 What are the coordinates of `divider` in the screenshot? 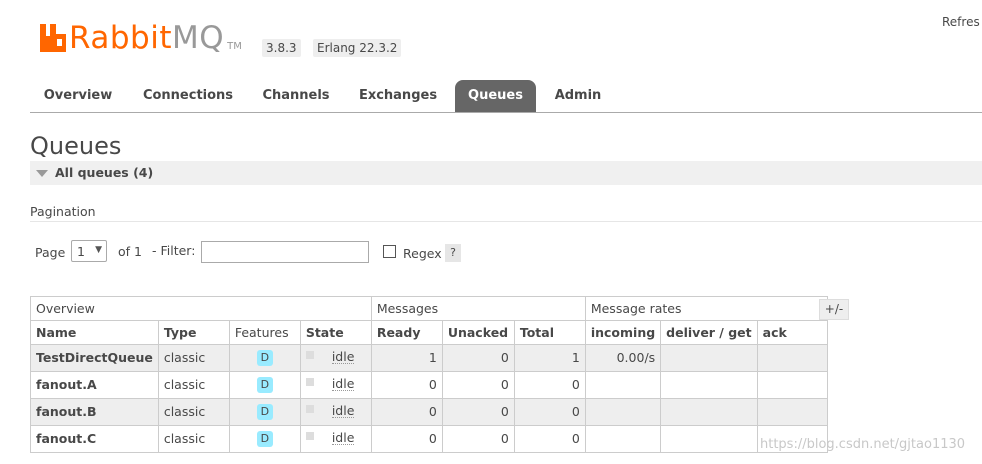 It's located at (506, 221).